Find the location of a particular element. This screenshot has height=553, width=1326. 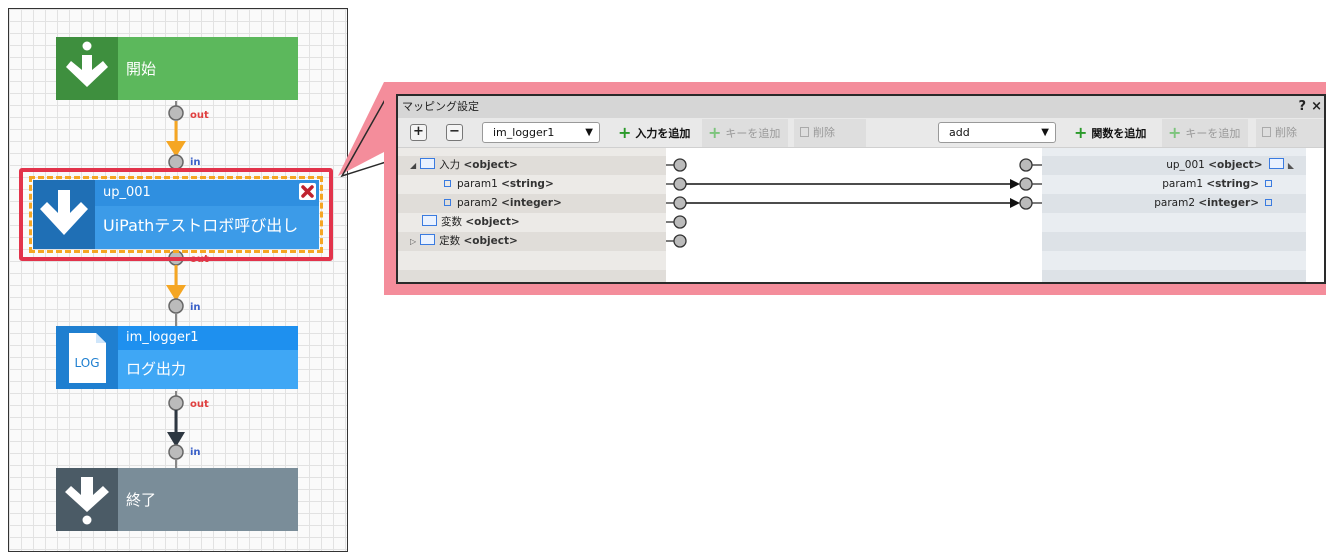

source-select: im_logger1 ▼ is located at coordinates (541, 132).